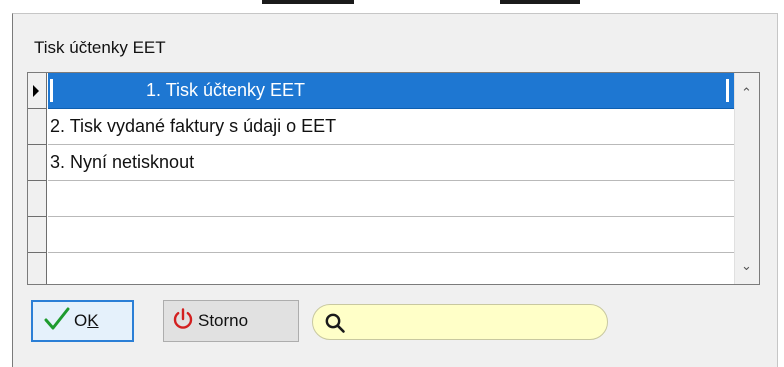  I want to click on search-box, so click(460, 322).